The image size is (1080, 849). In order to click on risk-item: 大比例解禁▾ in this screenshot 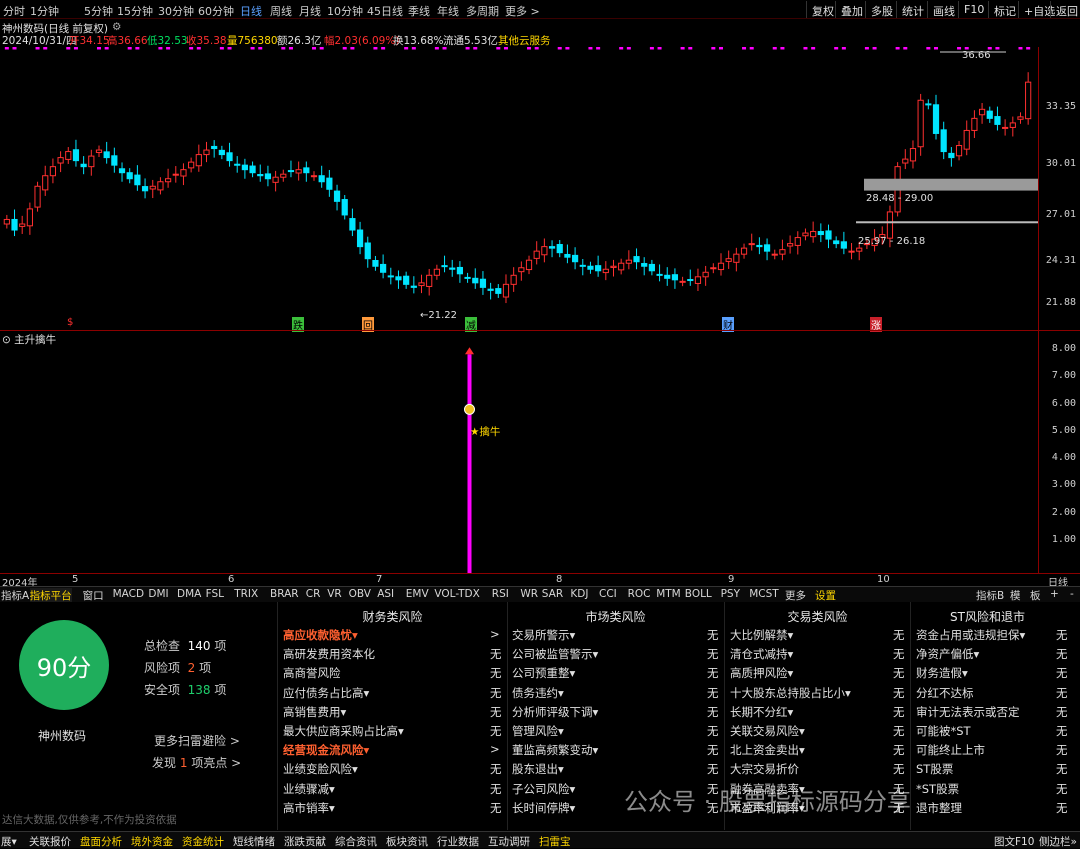, I will do `click(761, 635)`.